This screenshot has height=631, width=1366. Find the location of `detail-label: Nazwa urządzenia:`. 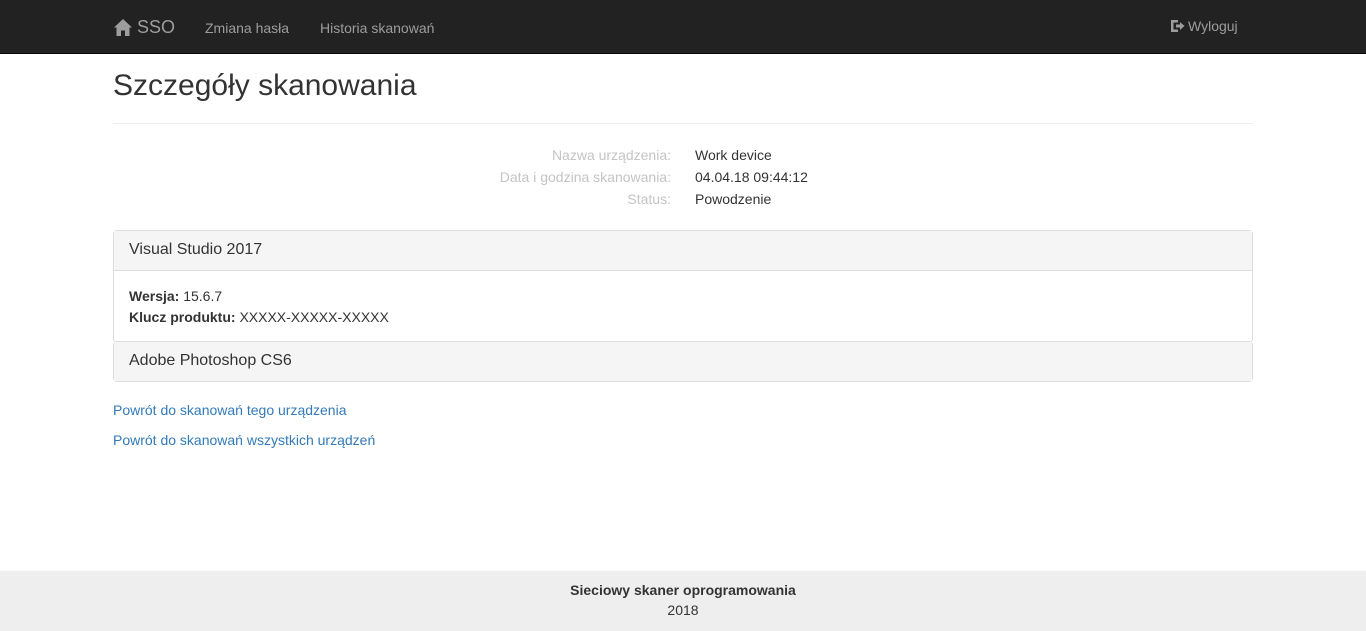

detail-label: Nazwa urządzenia: is located at coordinates (611, 155).